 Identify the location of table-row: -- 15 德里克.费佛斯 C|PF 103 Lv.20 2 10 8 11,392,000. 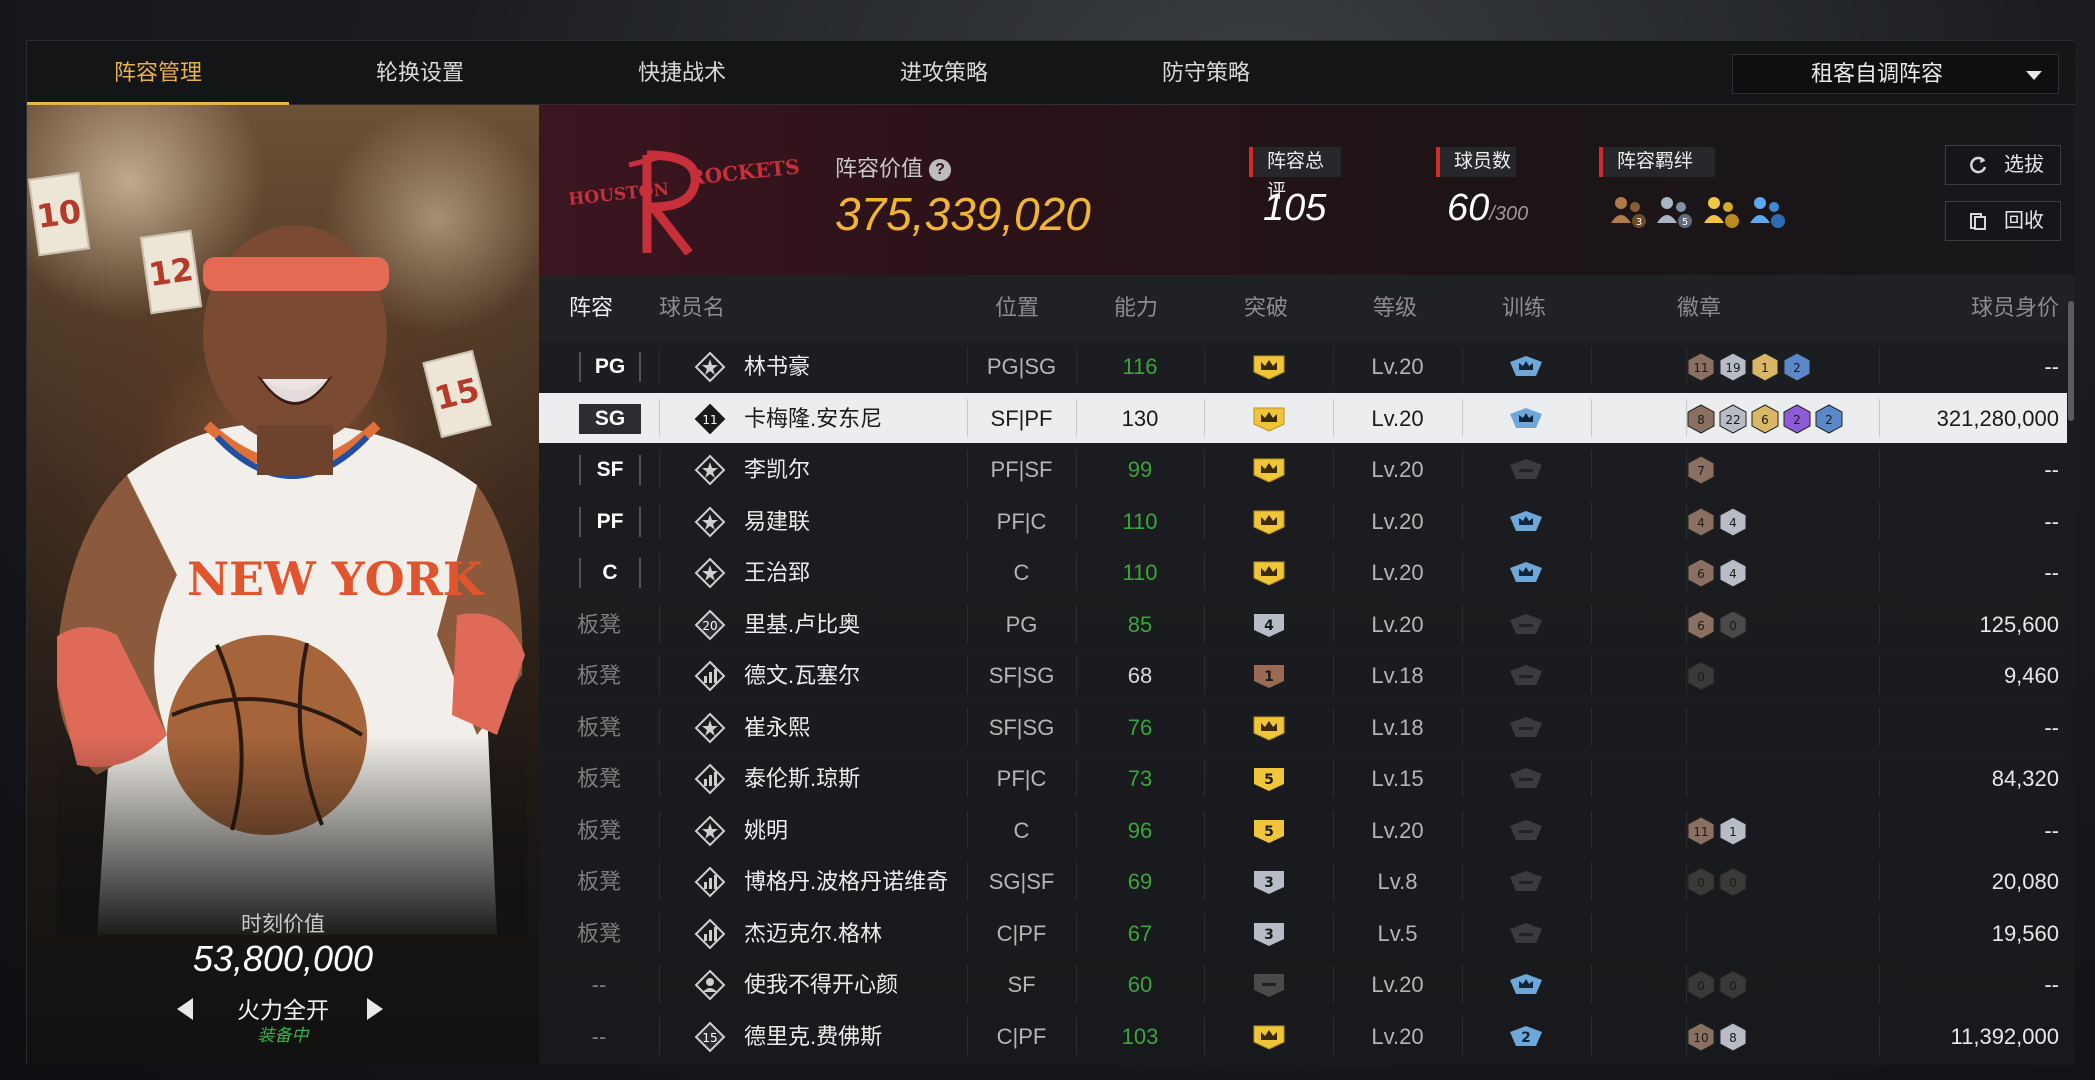
(1303, 1036).